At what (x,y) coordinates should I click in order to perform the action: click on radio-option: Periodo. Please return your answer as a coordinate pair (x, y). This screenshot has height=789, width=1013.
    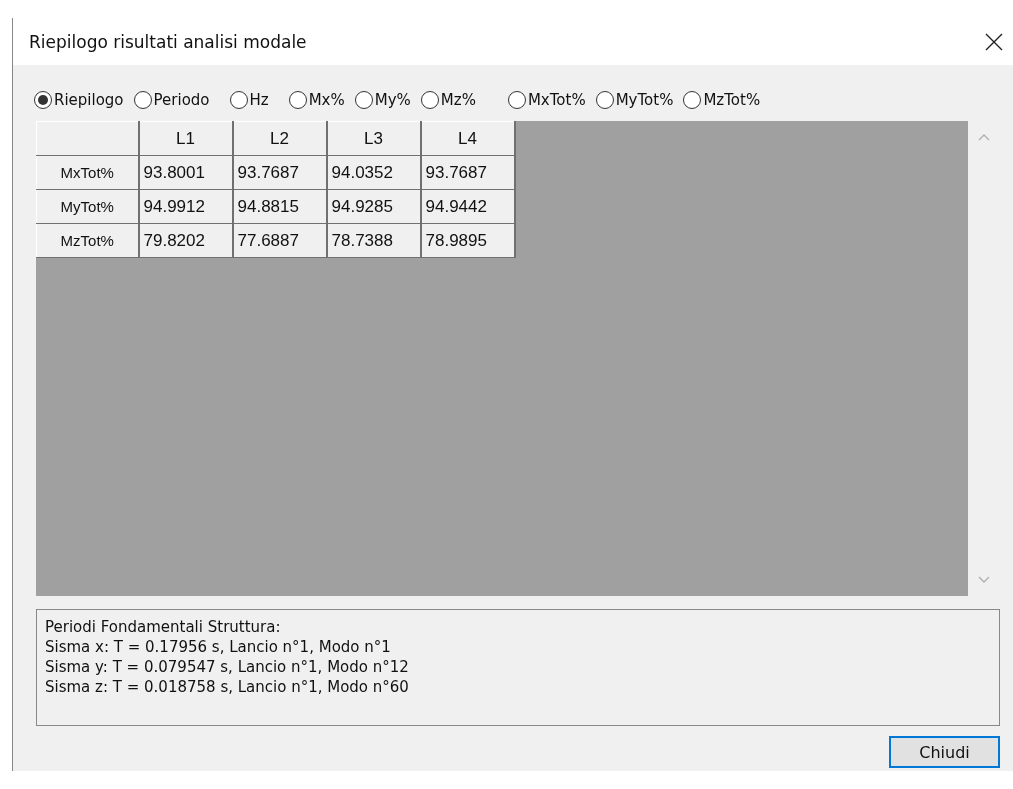
    Looking at the image, I should click on (171, 100).